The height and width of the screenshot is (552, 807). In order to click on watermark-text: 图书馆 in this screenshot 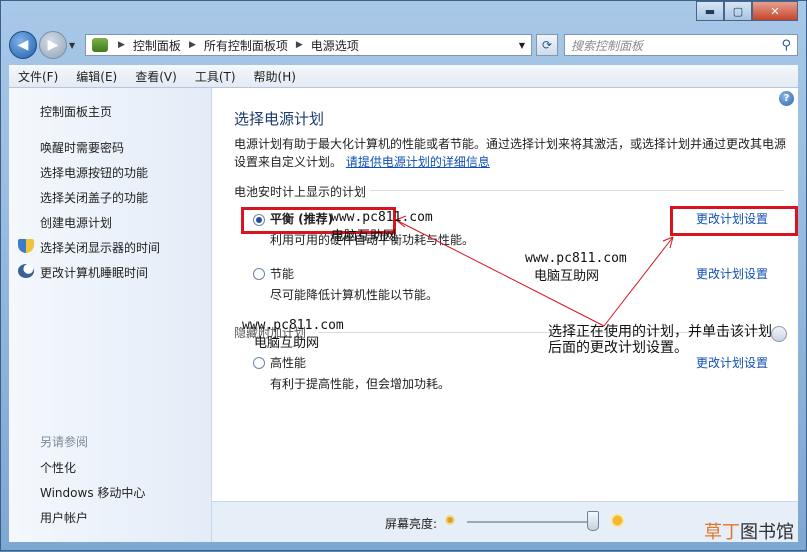, I will do `click(767, 532)`.